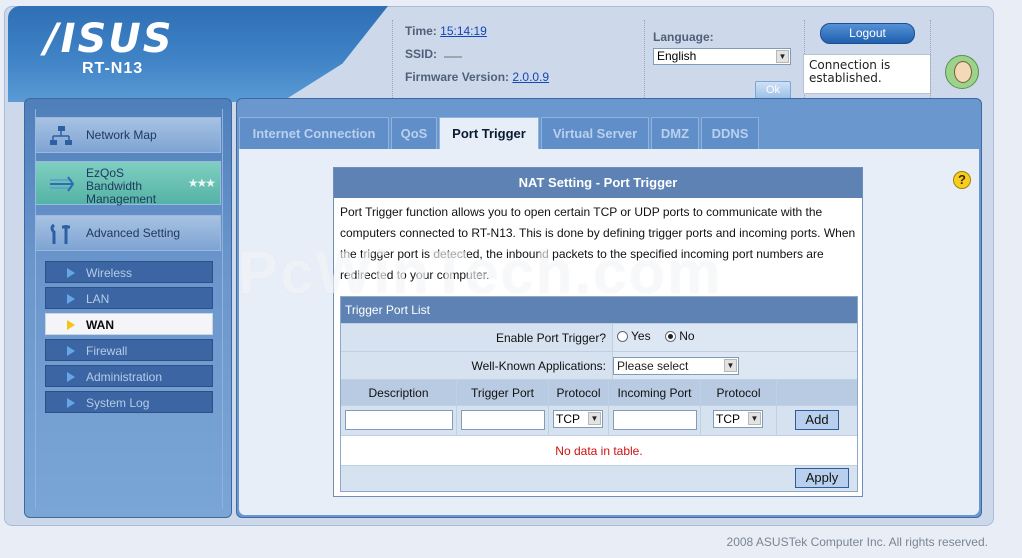 The image size is (1022, 558). Describe the element at coordinates (118, 403) in the screenshot. I see `sidebar-subitem-label: System Log` at that location.